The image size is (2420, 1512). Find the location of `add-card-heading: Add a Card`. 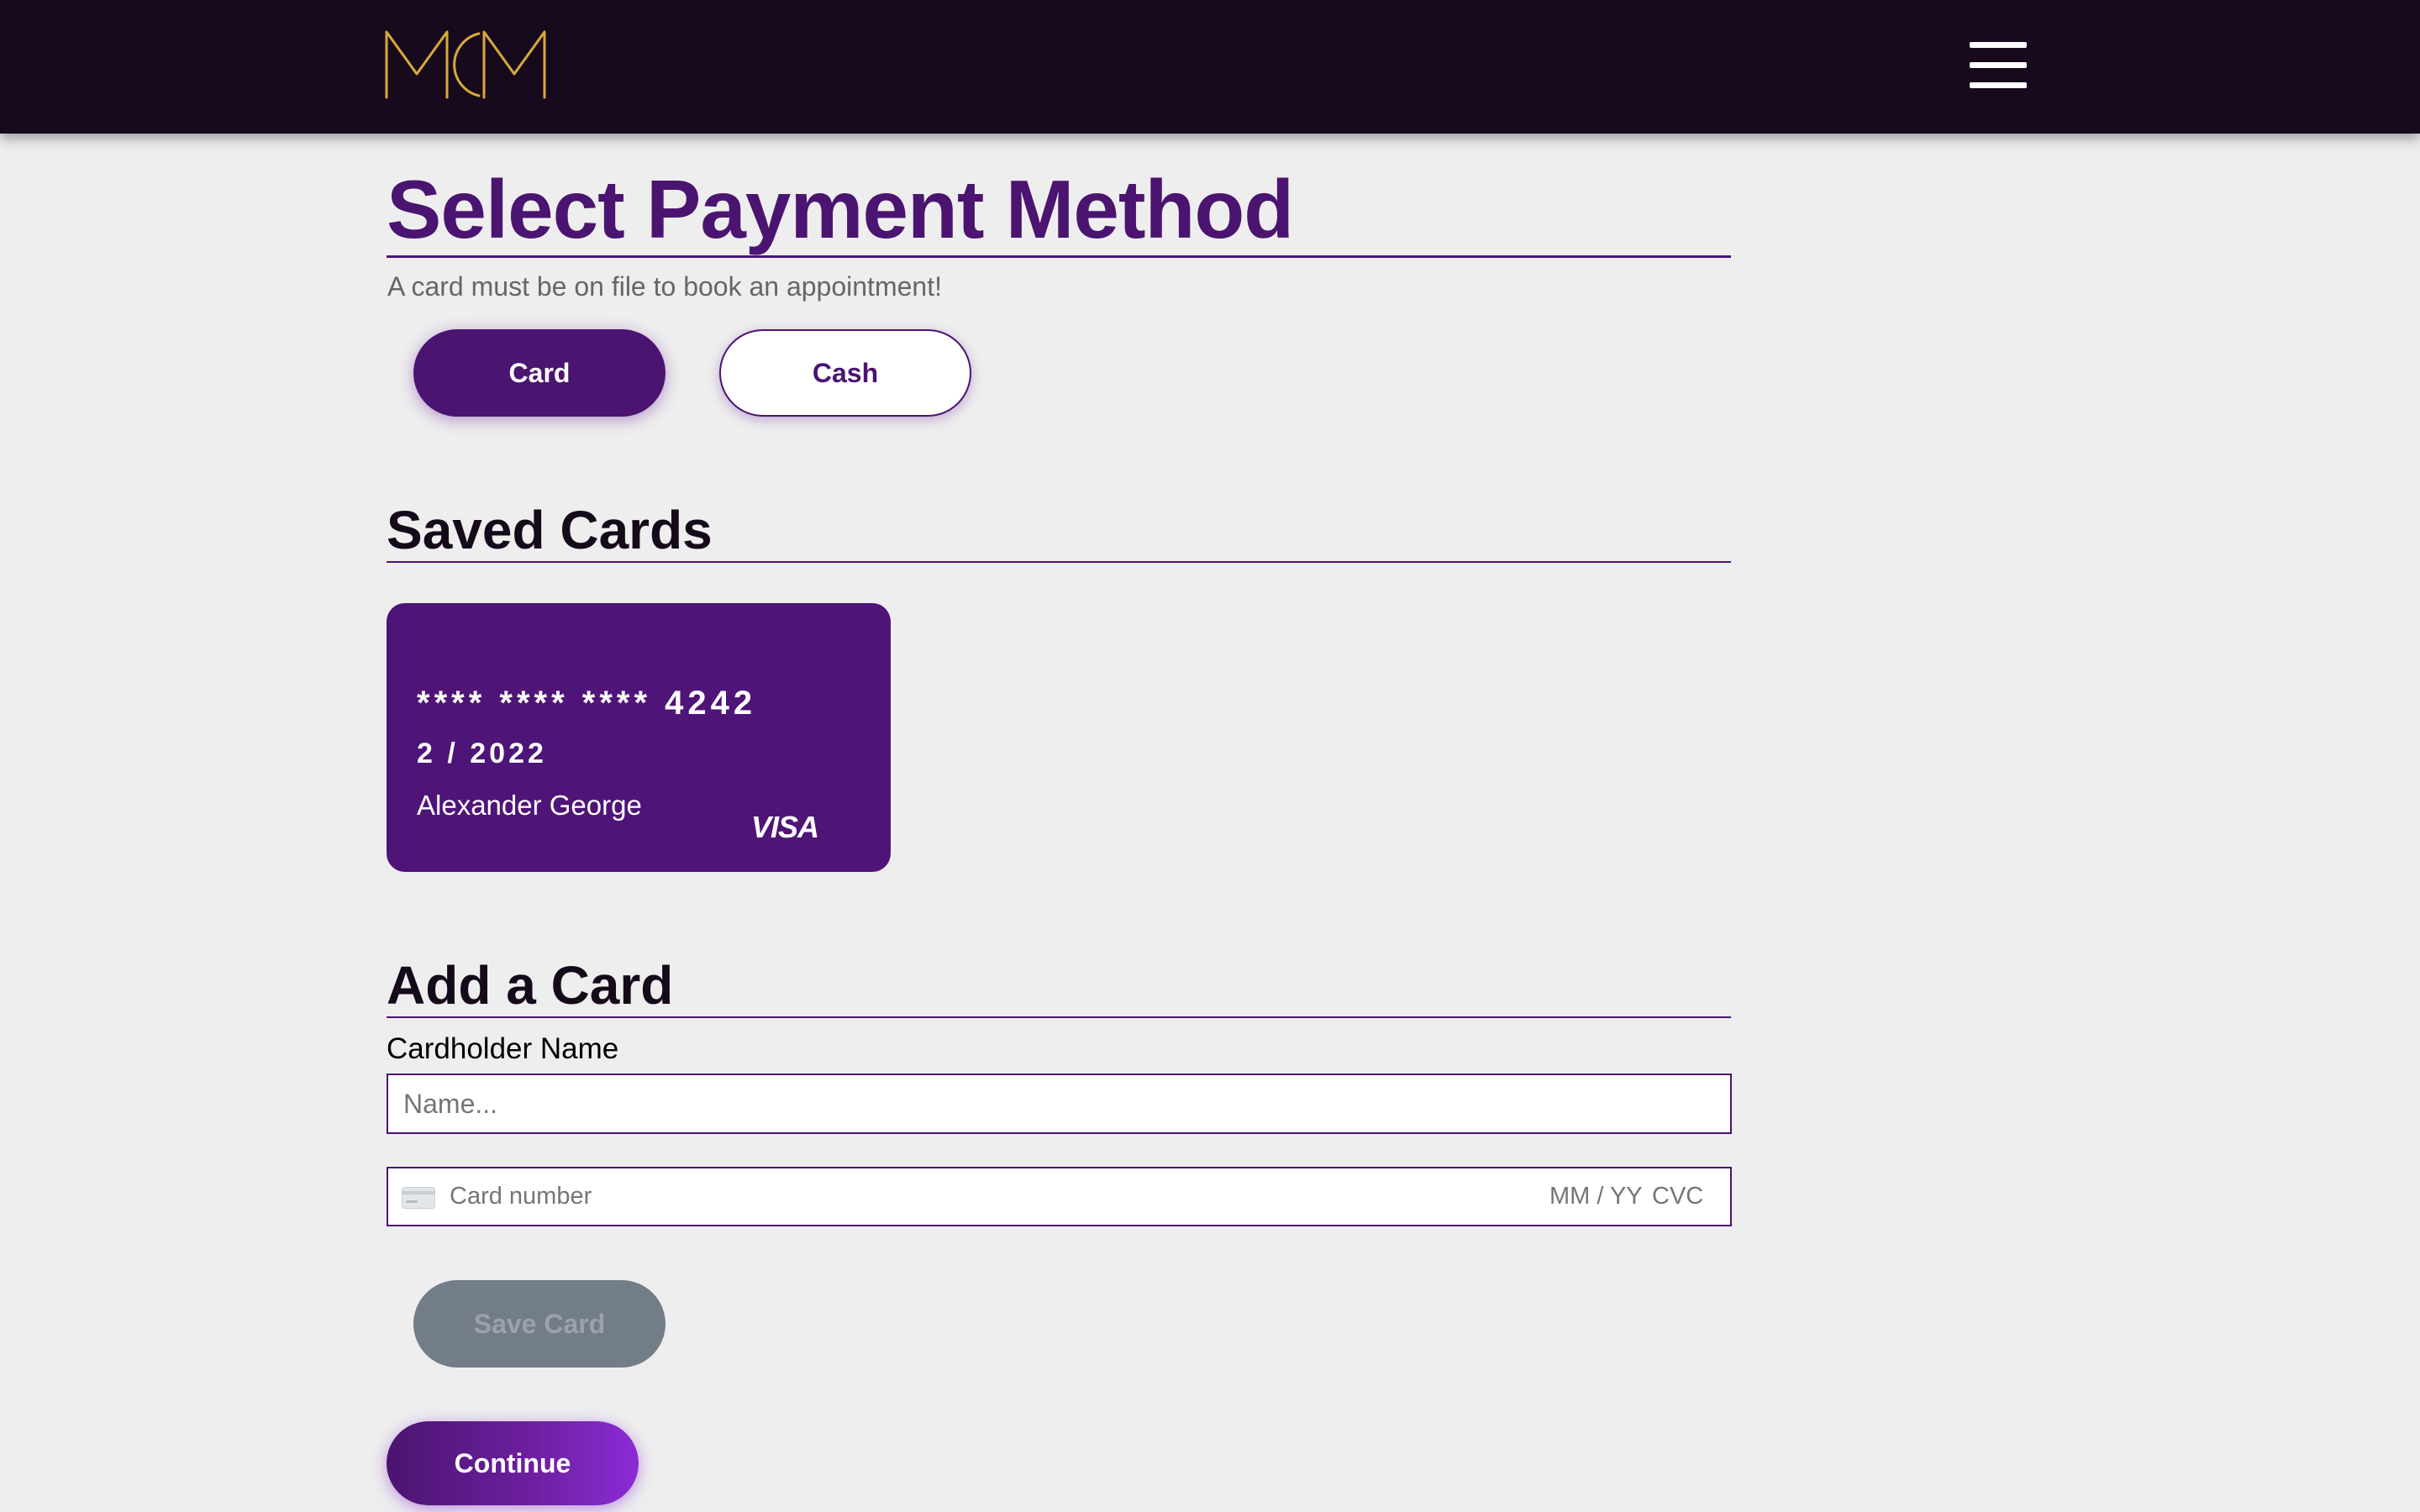

add-card-heading: Add a Card is located at coordinates (1059, 987).